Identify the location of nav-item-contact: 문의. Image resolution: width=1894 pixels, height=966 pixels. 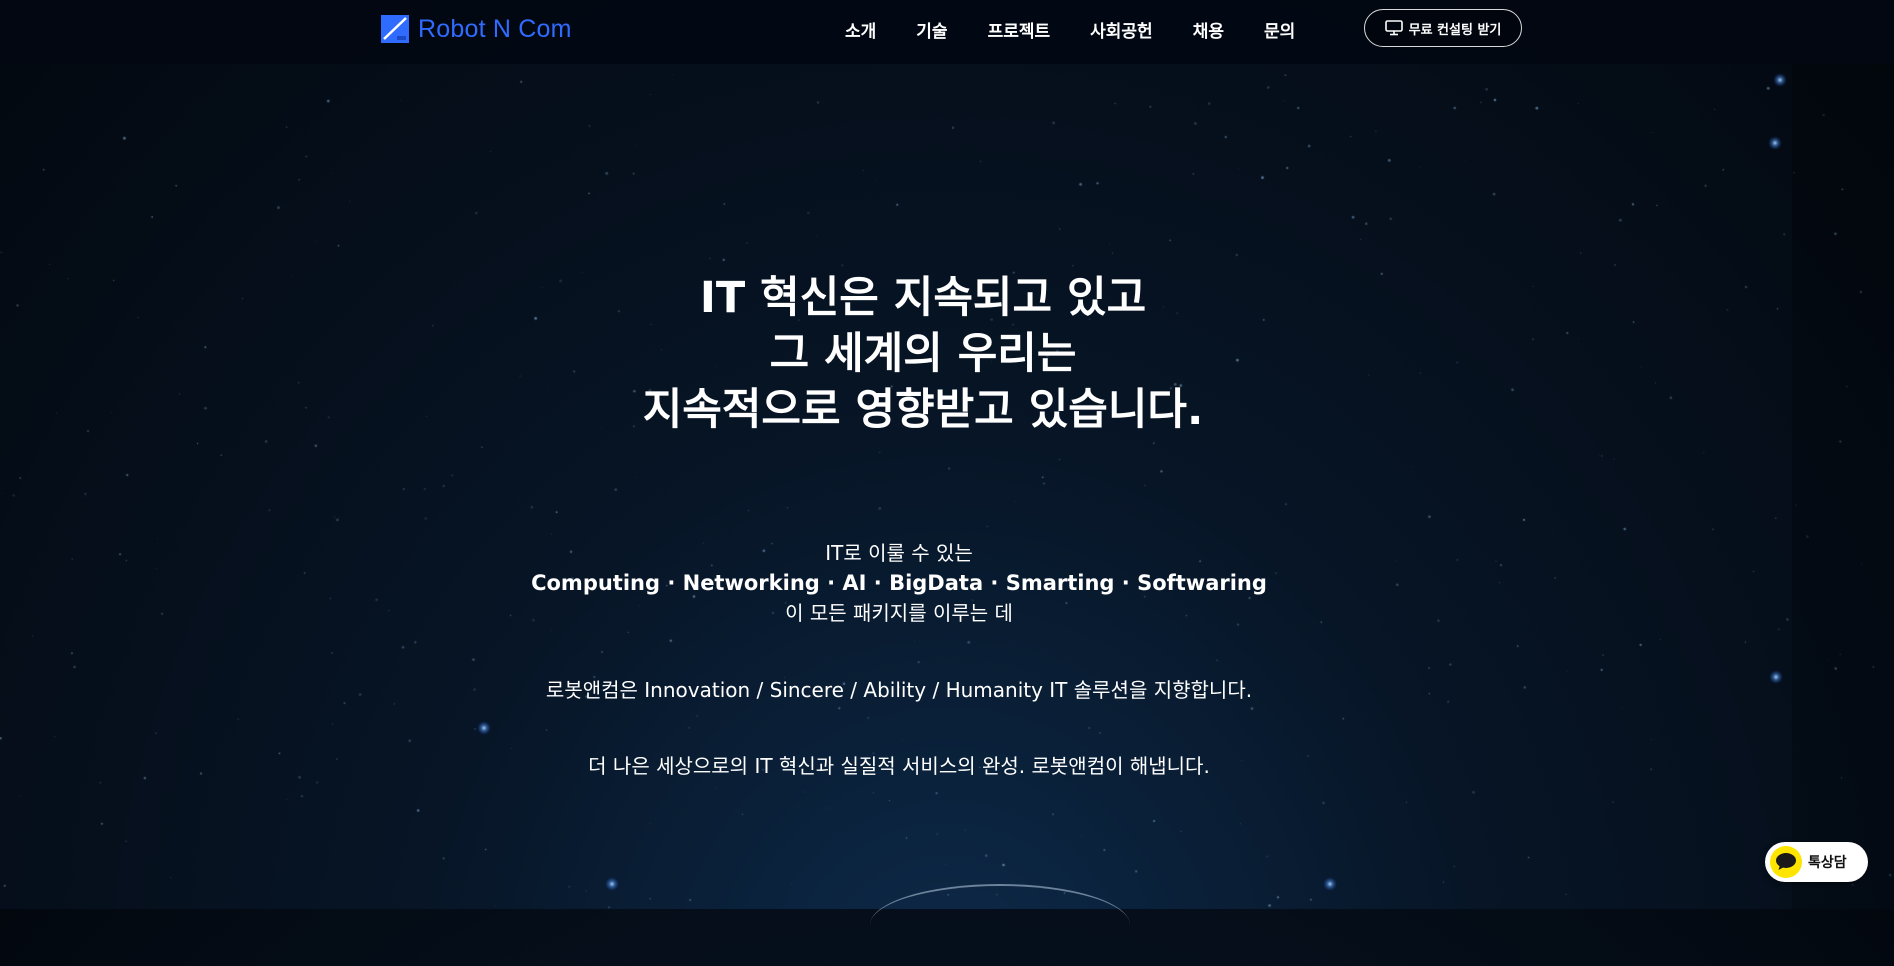
(1279, 29).